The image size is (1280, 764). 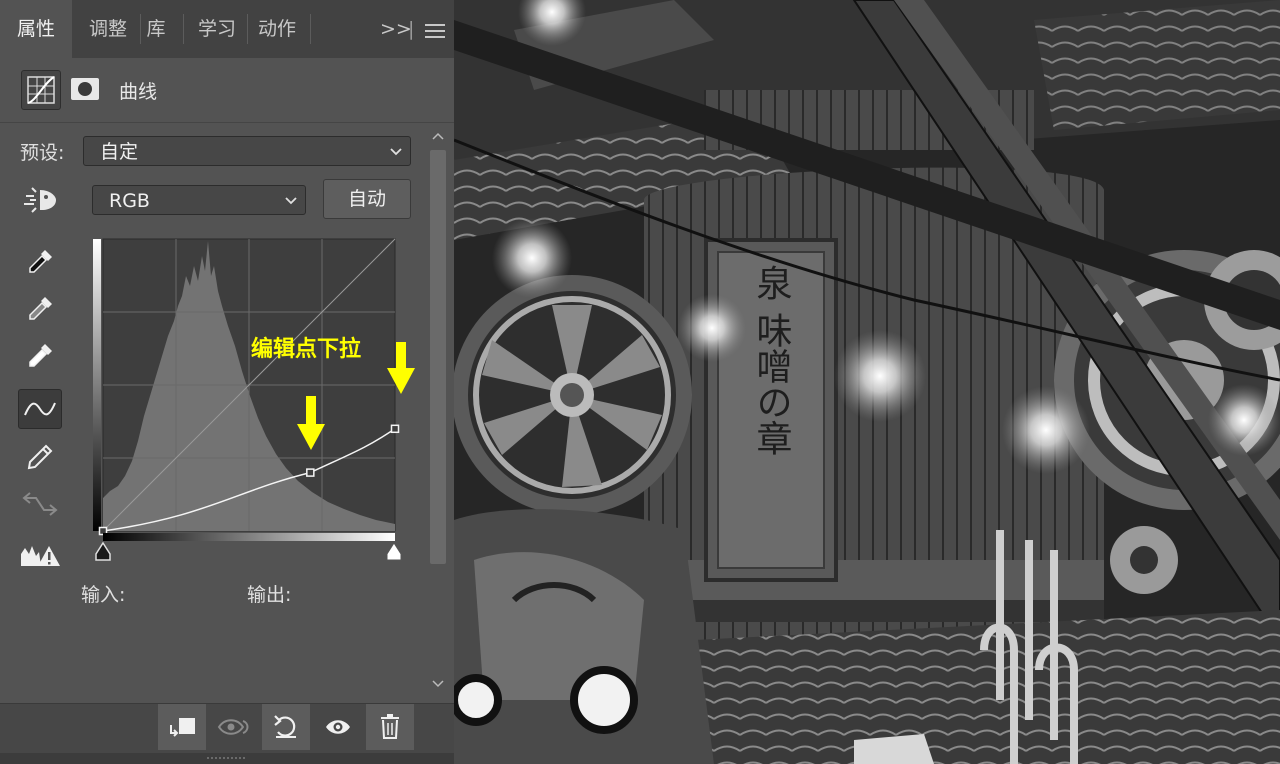 I want to click on header-divider, so click(x=227, y=122).